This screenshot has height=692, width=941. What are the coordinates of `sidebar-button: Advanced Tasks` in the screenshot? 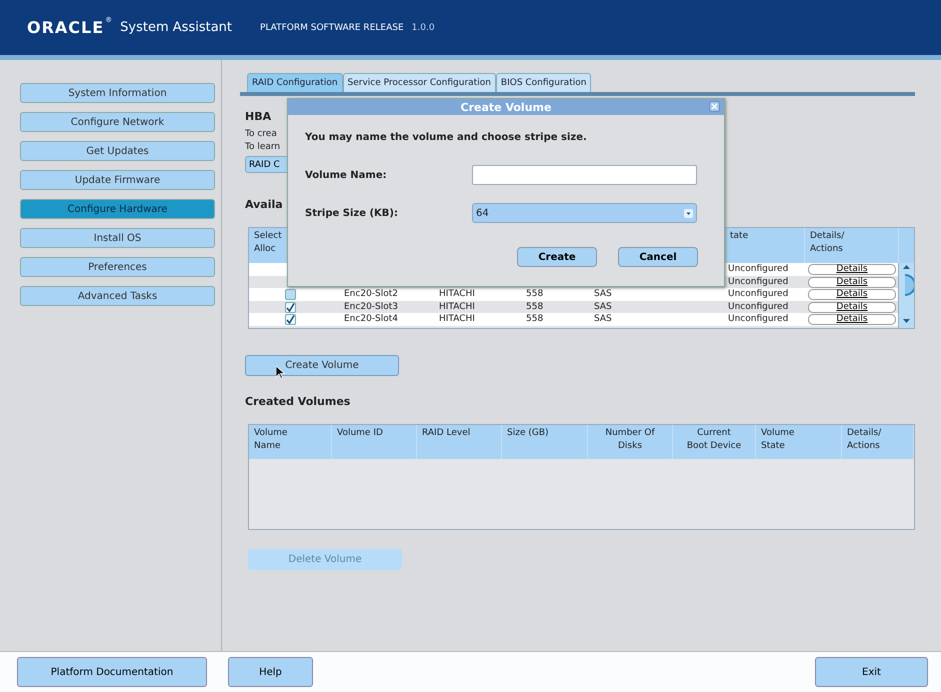 It's located at (117, 296).